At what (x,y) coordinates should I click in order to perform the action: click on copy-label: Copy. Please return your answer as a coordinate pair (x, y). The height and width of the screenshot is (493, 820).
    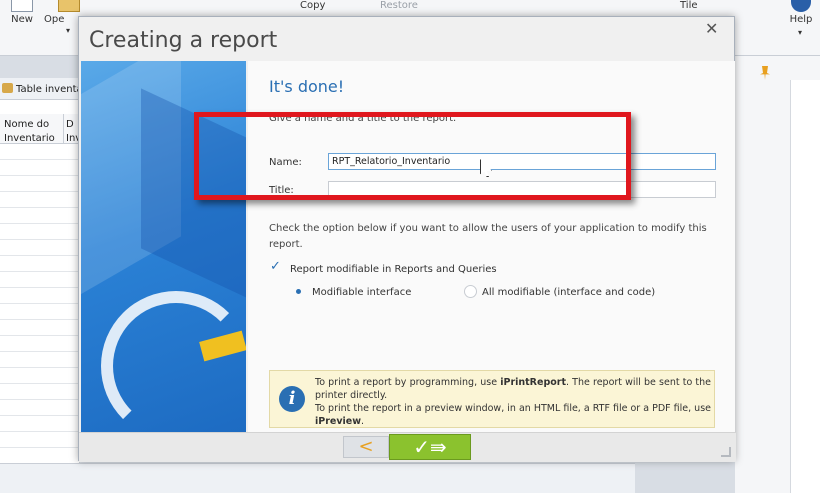
    Looking at the image, I should click on (313, 5).